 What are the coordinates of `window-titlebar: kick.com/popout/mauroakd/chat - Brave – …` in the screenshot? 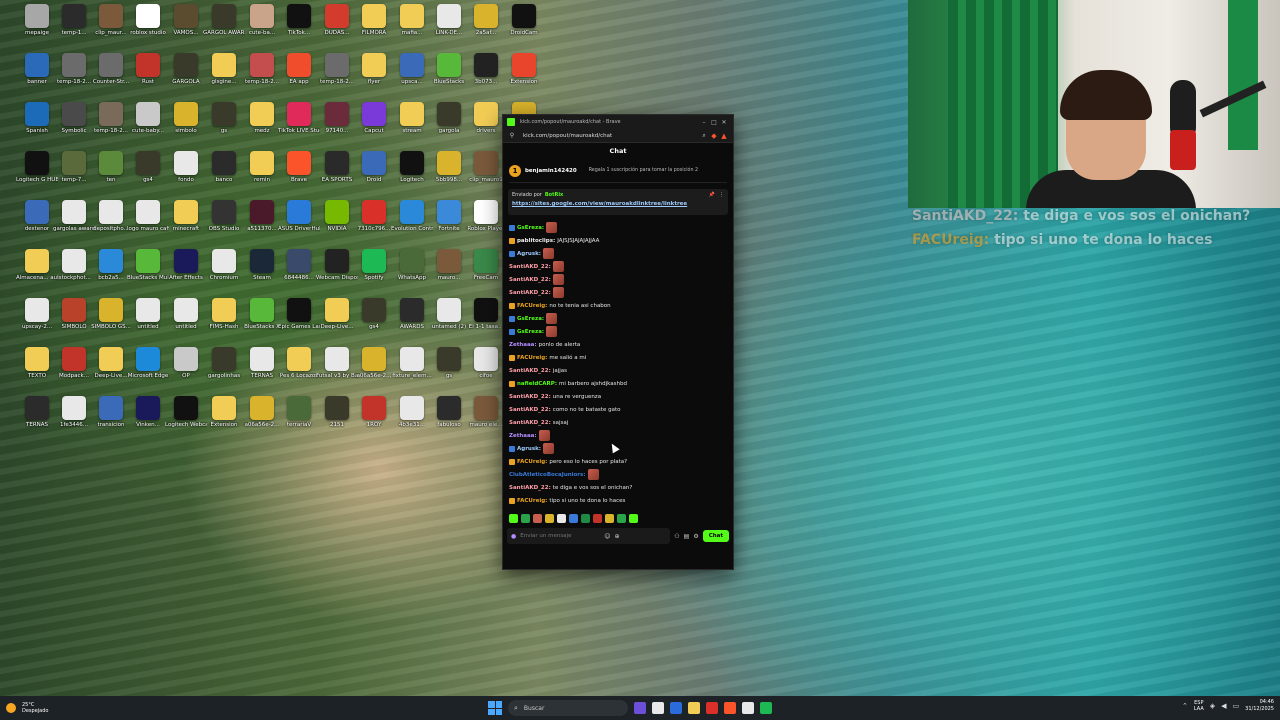 It's located at (618, 122).